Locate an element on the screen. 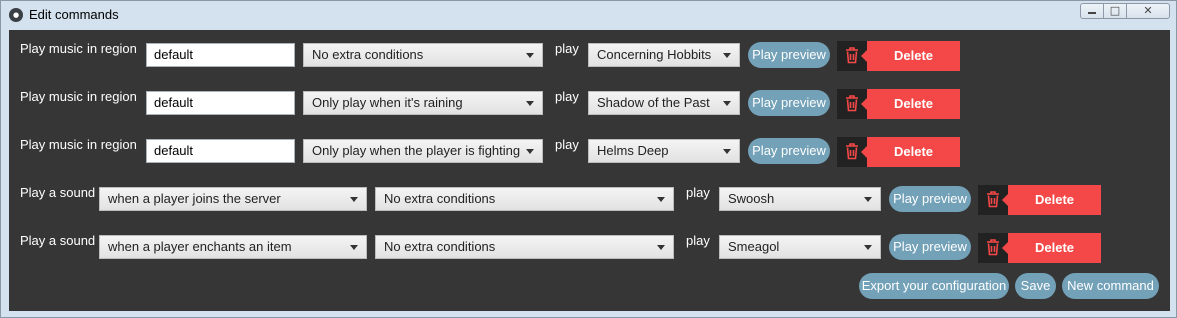  maximize-icon: □ is located at coordinates (1115, 10).